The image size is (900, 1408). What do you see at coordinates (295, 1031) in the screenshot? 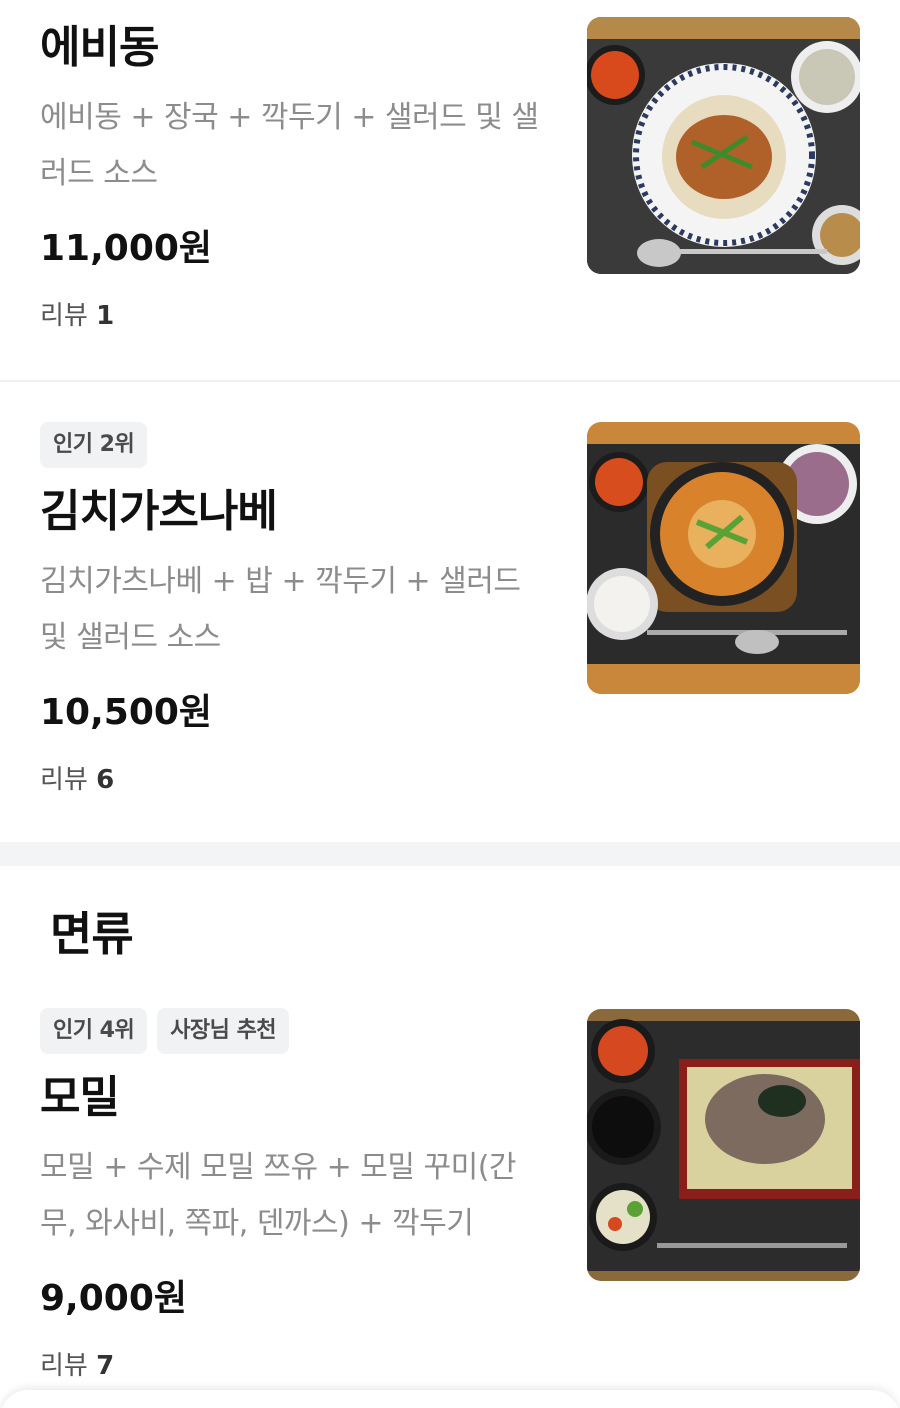
I see `badge-list: 인기 4위 사장님 추천` at bounding box center [295, 1031].